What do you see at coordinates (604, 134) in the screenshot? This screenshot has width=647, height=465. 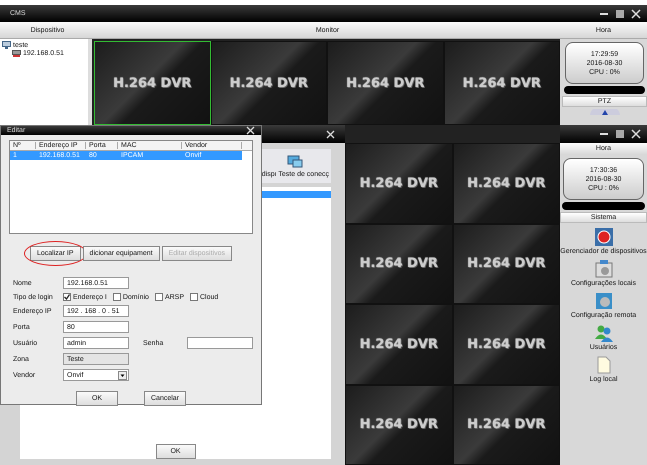 I see `minimize-icon` at bounding box center [604, 134].